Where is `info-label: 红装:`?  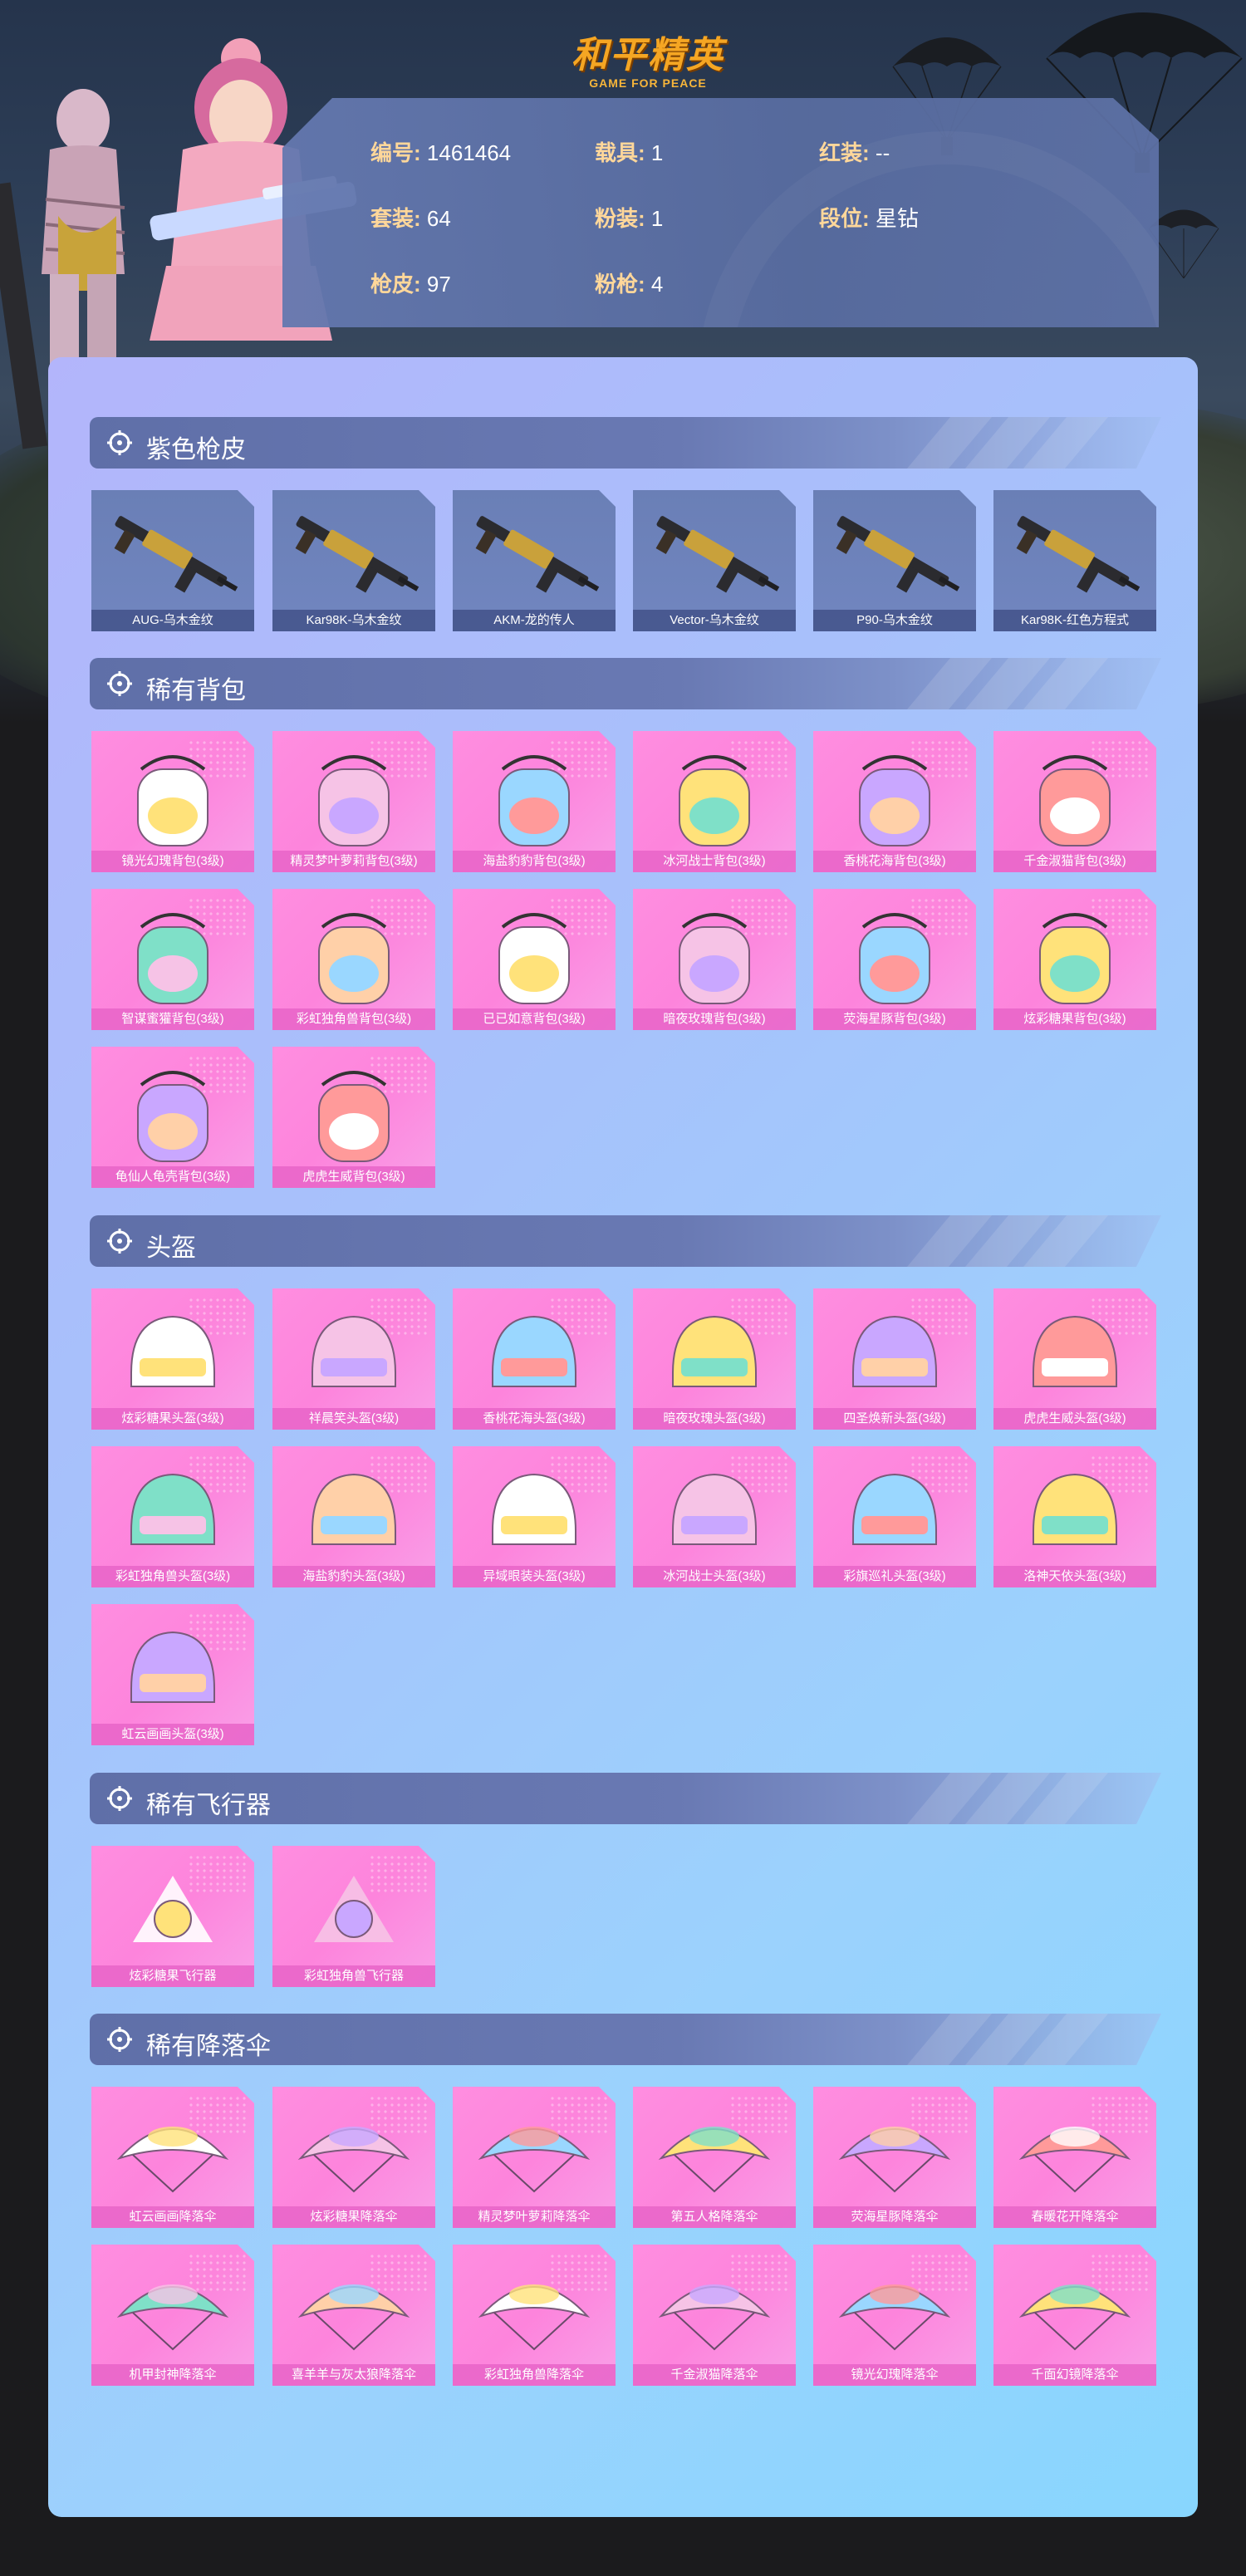 info-label: 红装: is located at coordinates (844, 152).